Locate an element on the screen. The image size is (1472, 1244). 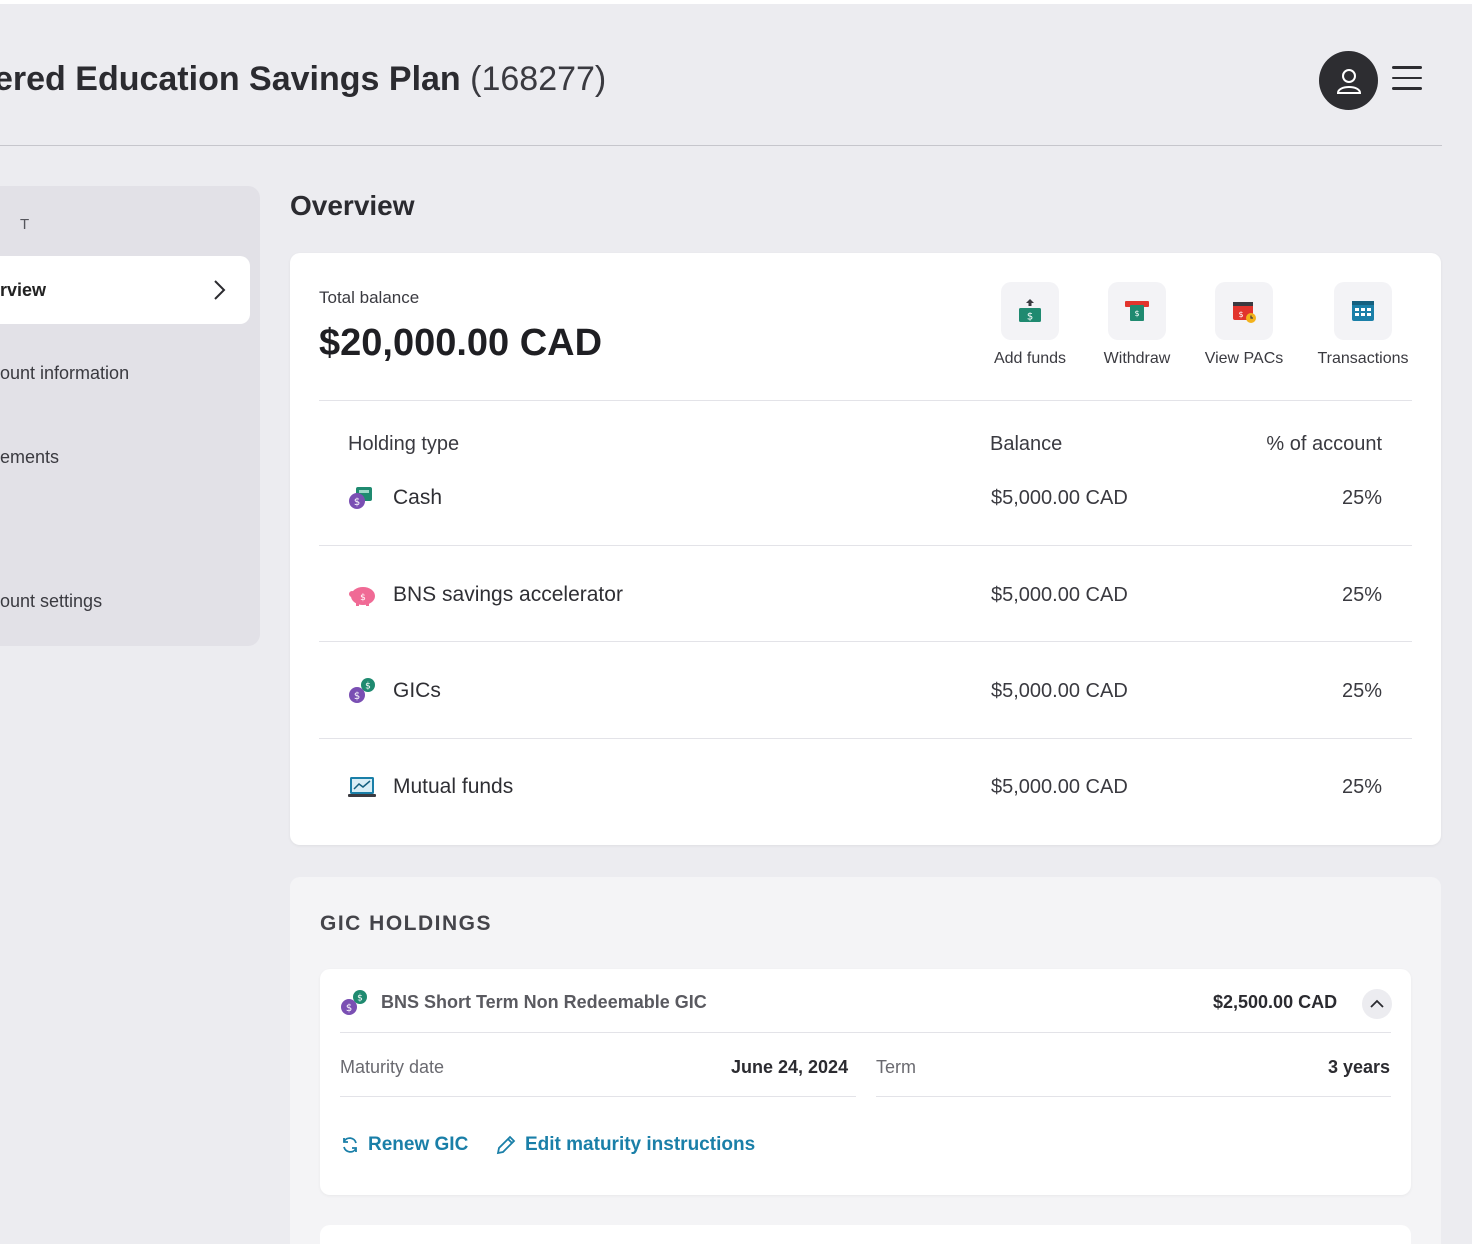
transactions-button: Transactions is located at coordinates (1363, 325).